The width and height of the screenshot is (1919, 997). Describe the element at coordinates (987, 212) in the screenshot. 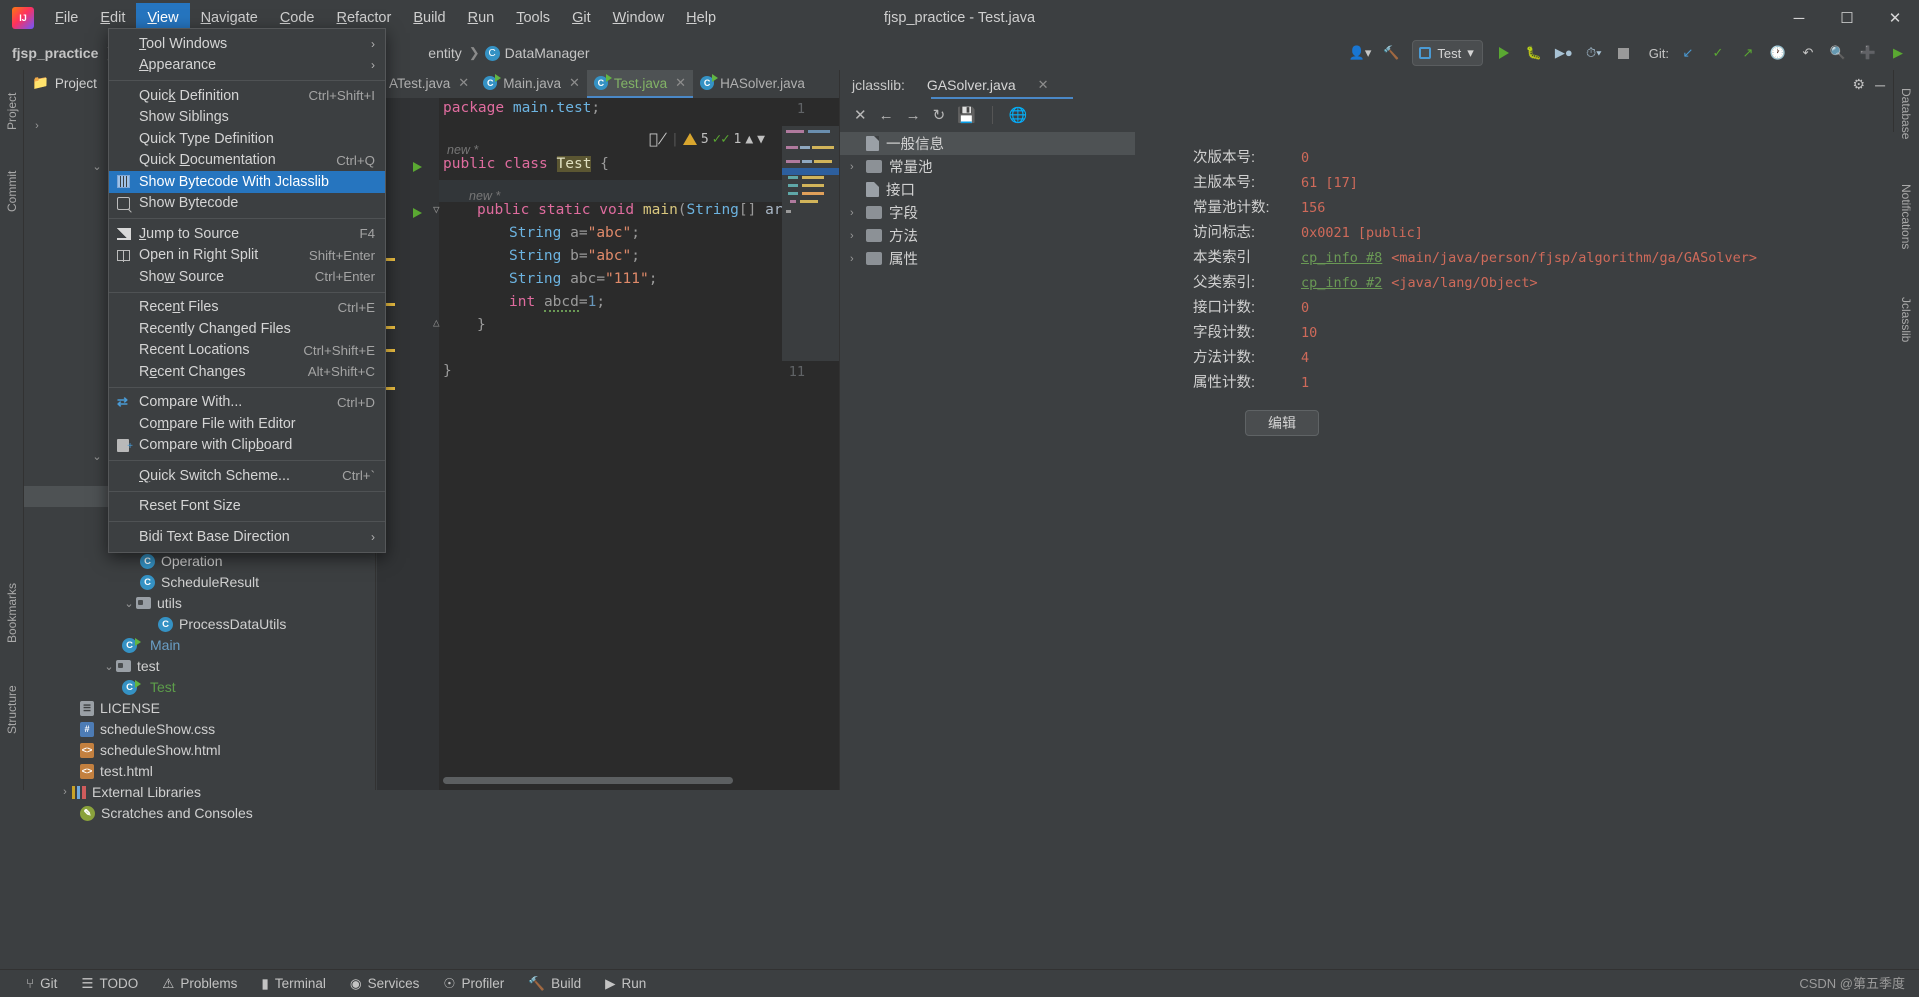

I see `jclasslib-node-fields: › 字段` at that location.